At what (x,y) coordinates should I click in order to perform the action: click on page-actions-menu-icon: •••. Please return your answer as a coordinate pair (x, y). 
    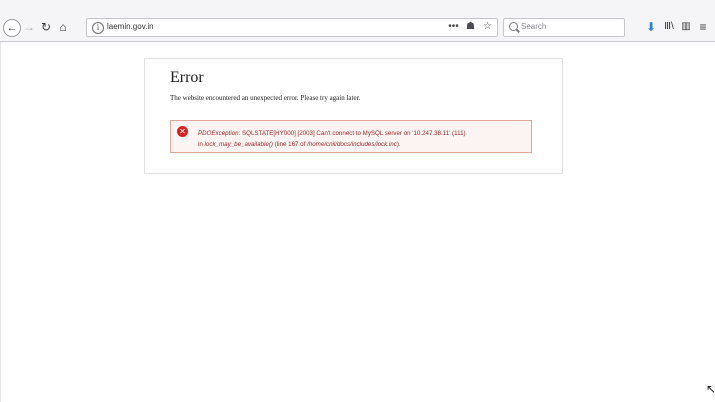
    Looking at the image, I should click on (453, 26).